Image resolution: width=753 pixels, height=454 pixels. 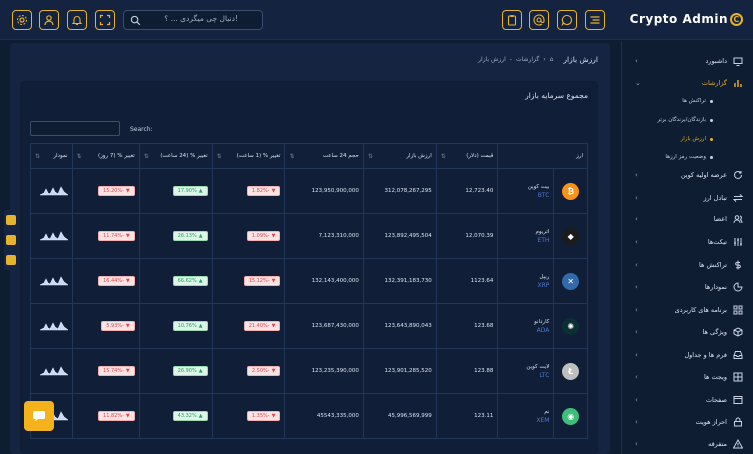 What do you see at coordinates (738, 310) in the screenshot?
I see `apps-icon` at bounding box center [738, 310].